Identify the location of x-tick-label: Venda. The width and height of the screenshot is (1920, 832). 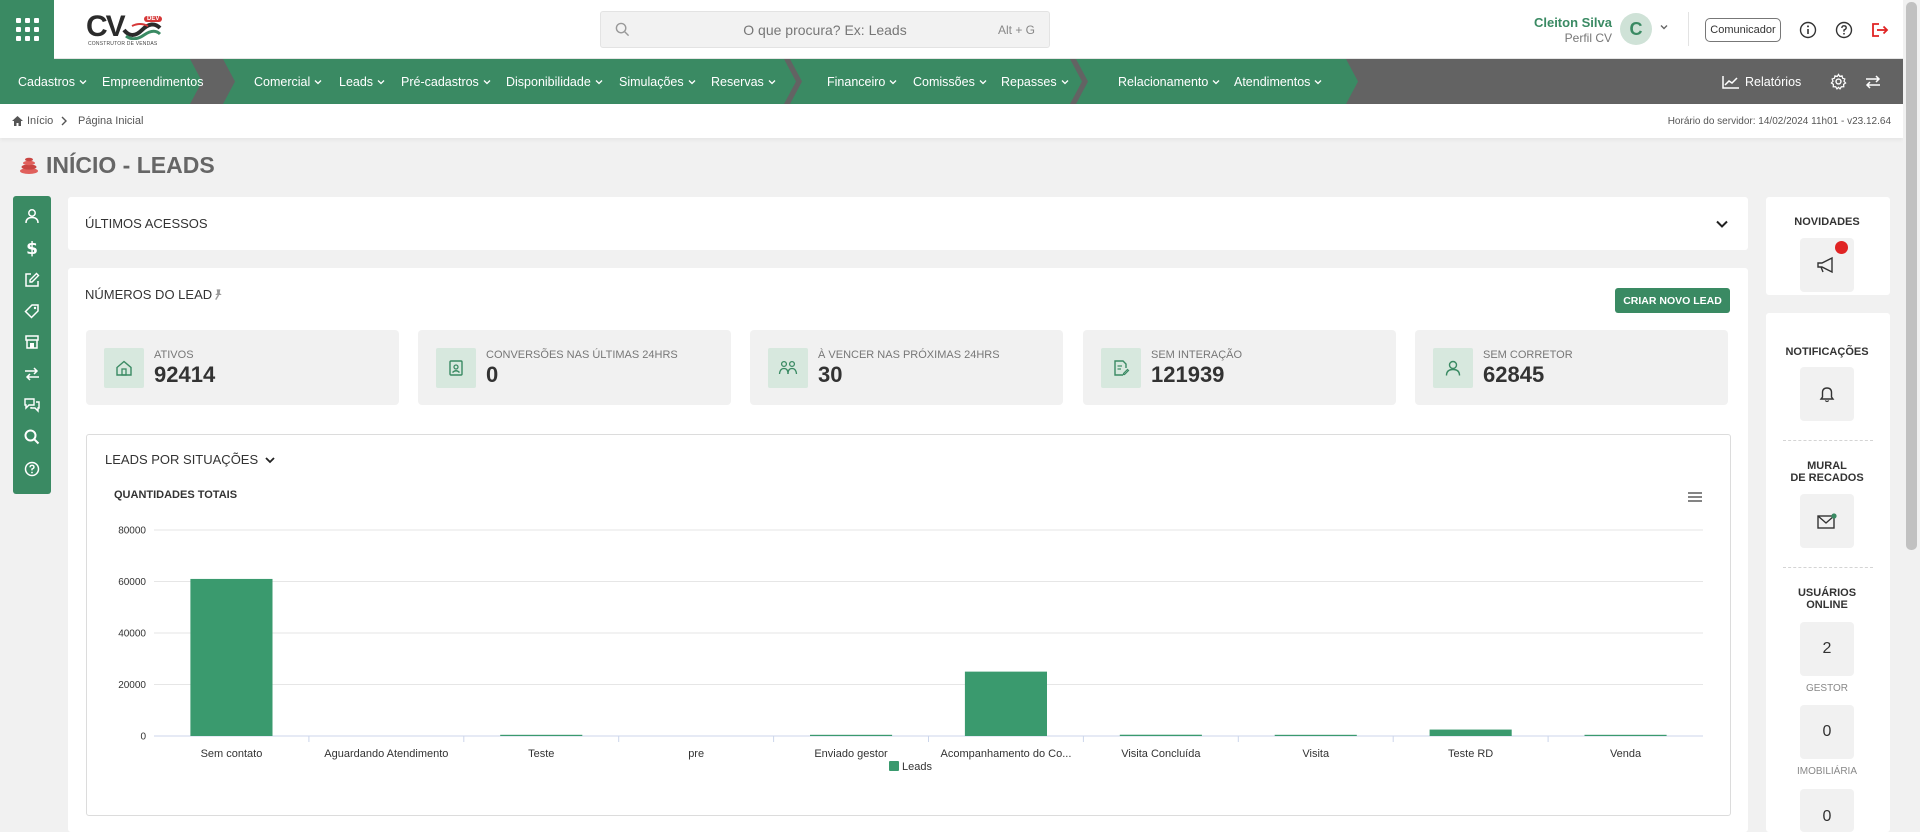
(1626, 754).